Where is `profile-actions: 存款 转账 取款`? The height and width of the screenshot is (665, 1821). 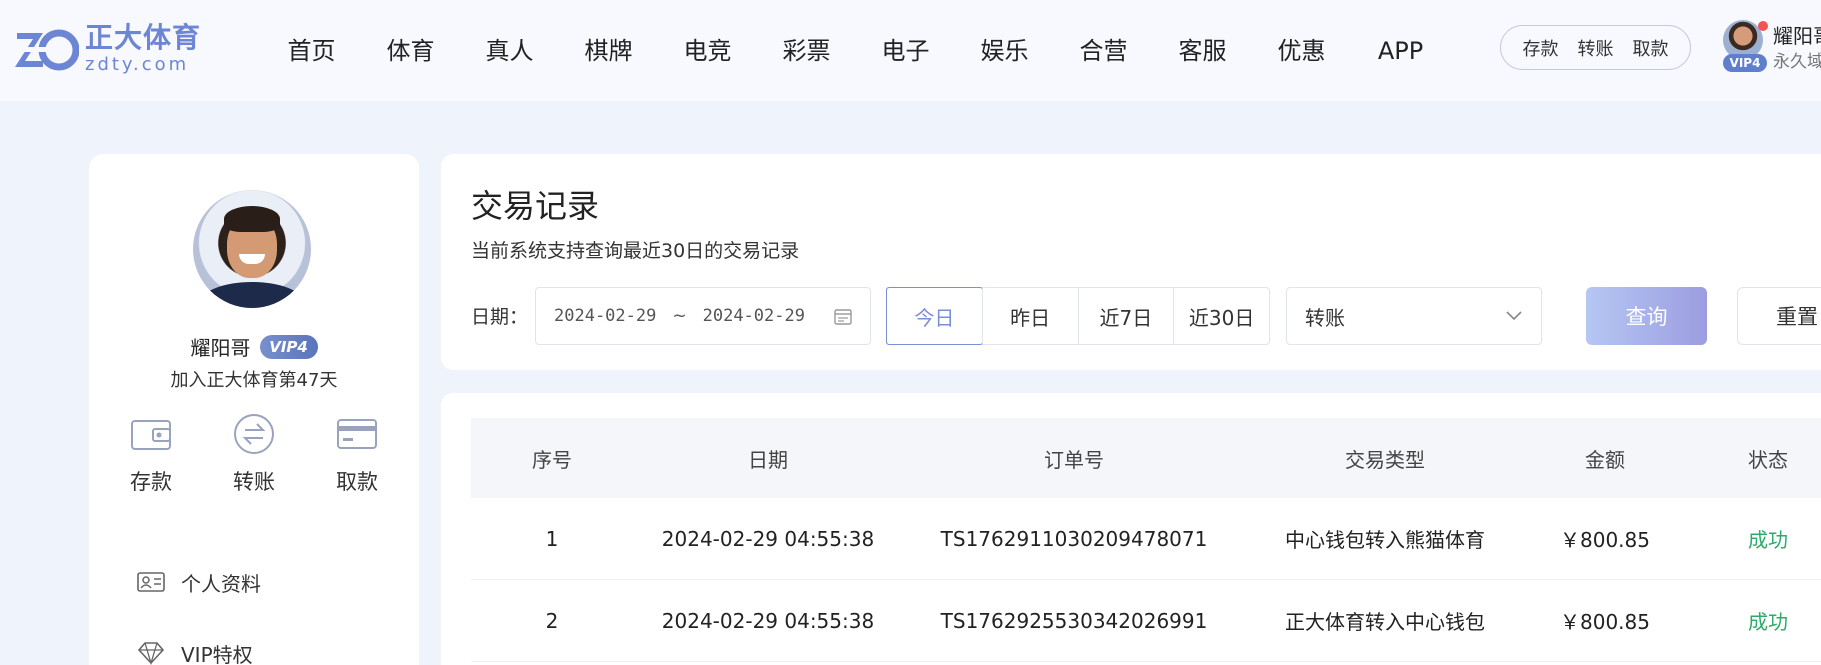 profile-actions: 存款 转账 取款 is located at coordinates (254, 454).